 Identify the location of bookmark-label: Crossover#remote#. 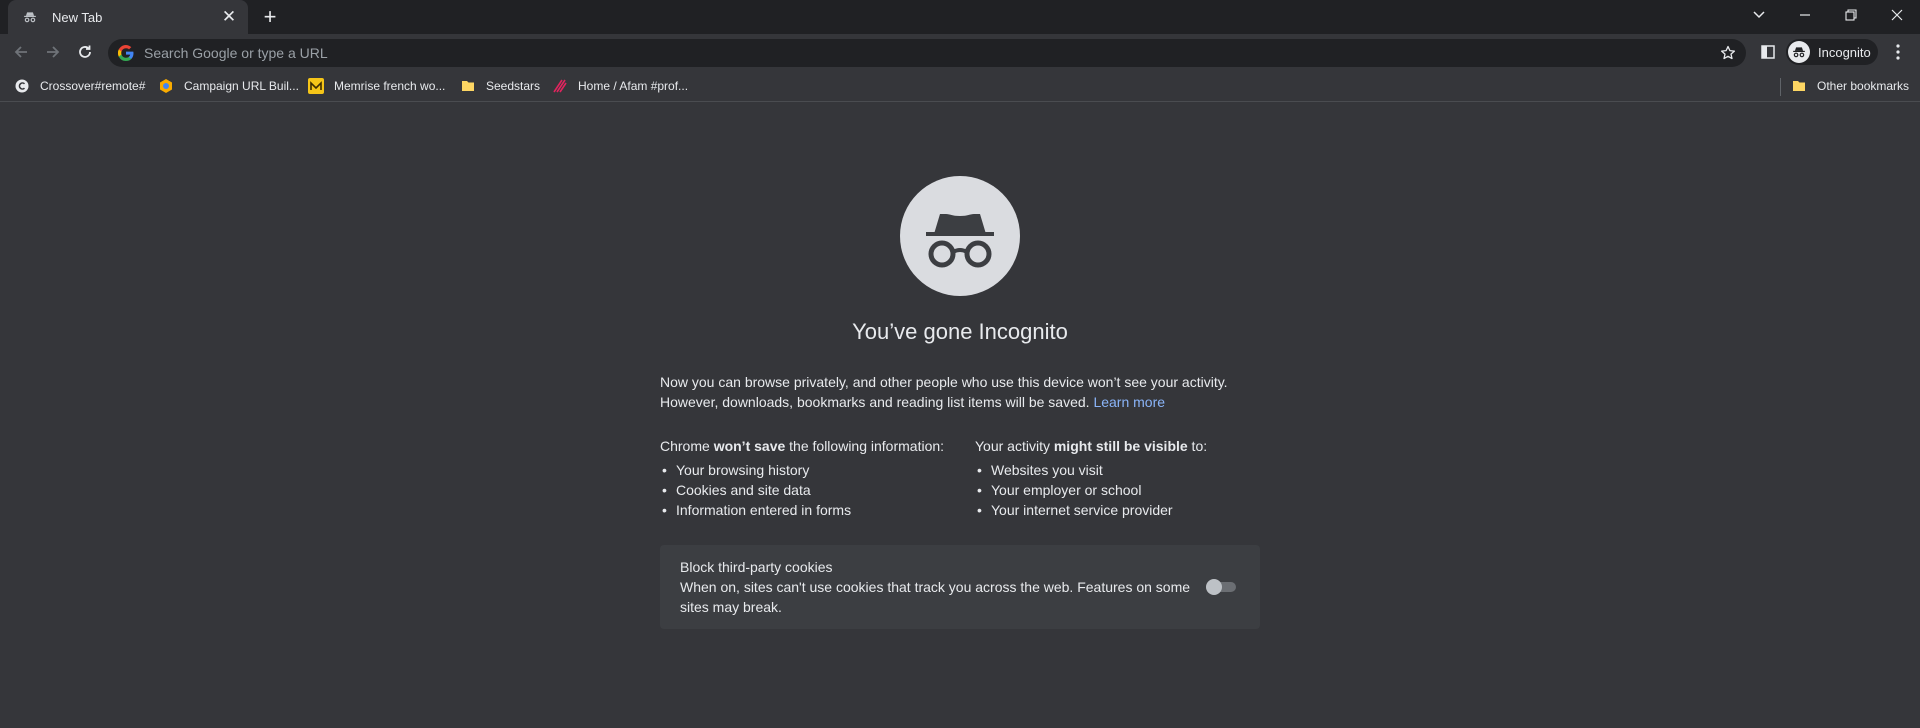
(93, 86).